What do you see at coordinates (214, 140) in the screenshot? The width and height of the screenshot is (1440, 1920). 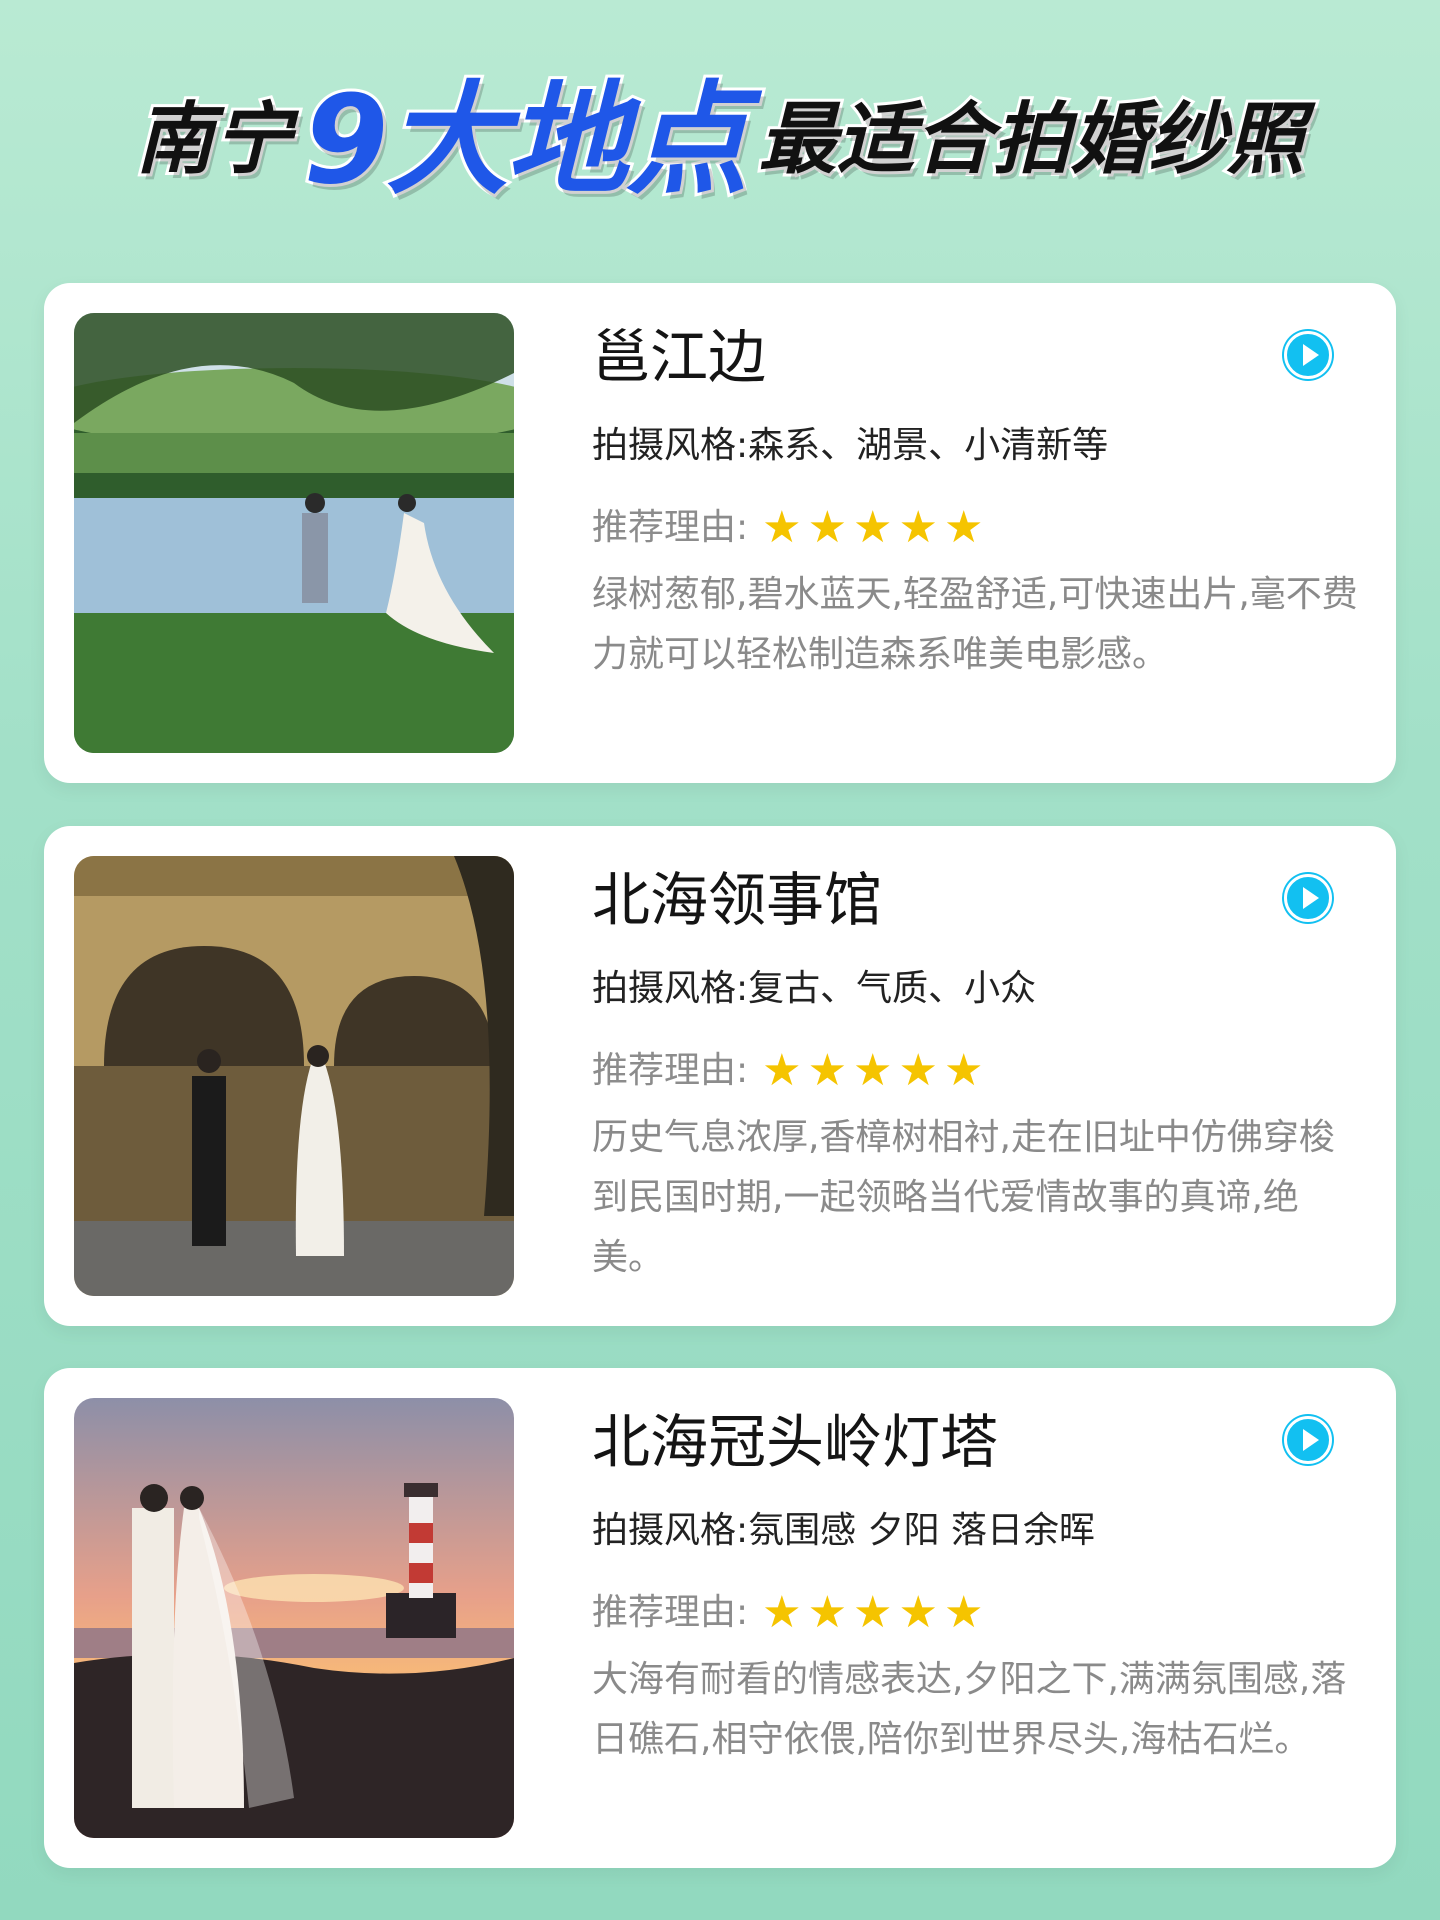 I see `header-title-left: 南宁` at bounding box center [214, 140].